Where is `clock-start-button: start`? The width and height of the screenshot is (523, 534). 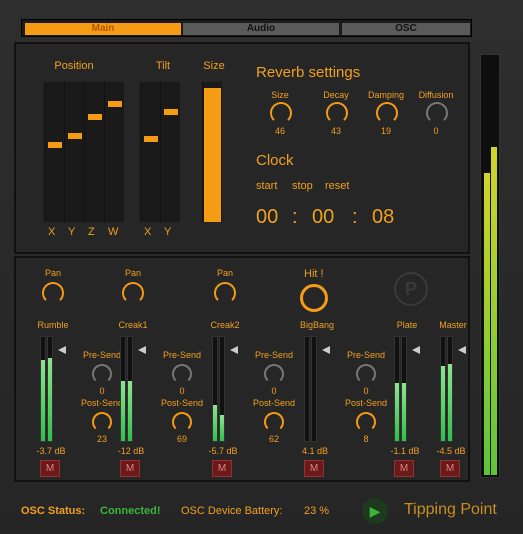
clock-start-button: start is located at coordinates (266, 186).